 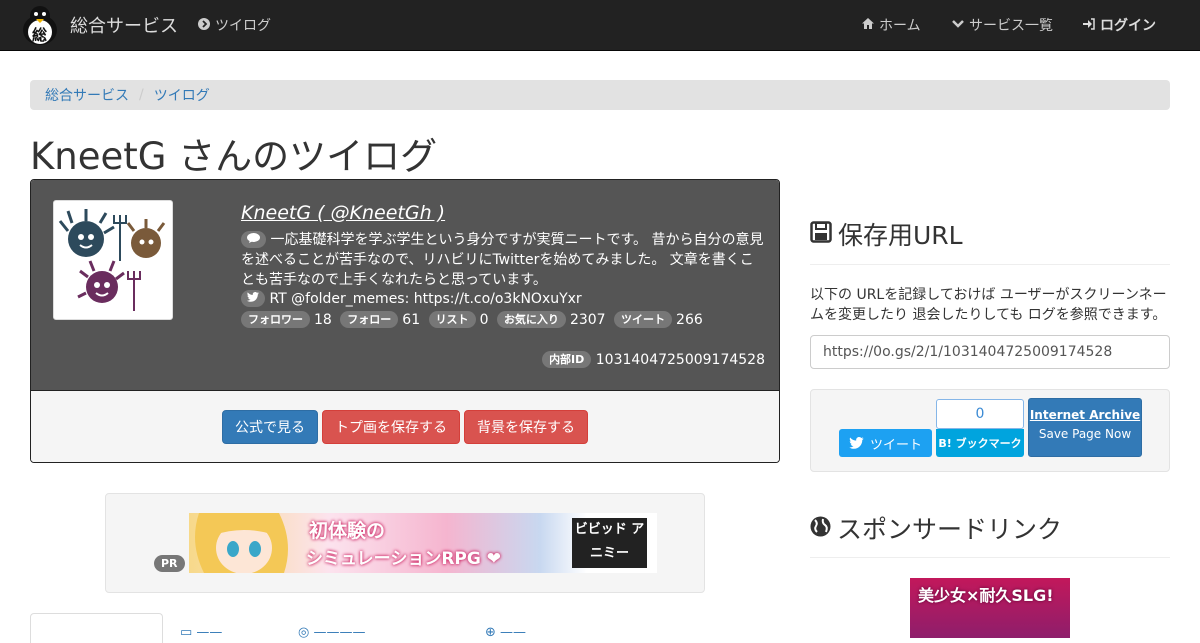 I want to click on pr-banner-ad: 初体験の シミュレーションRPG ❤ ビビッド アニミー, so click(x=423, y=543).